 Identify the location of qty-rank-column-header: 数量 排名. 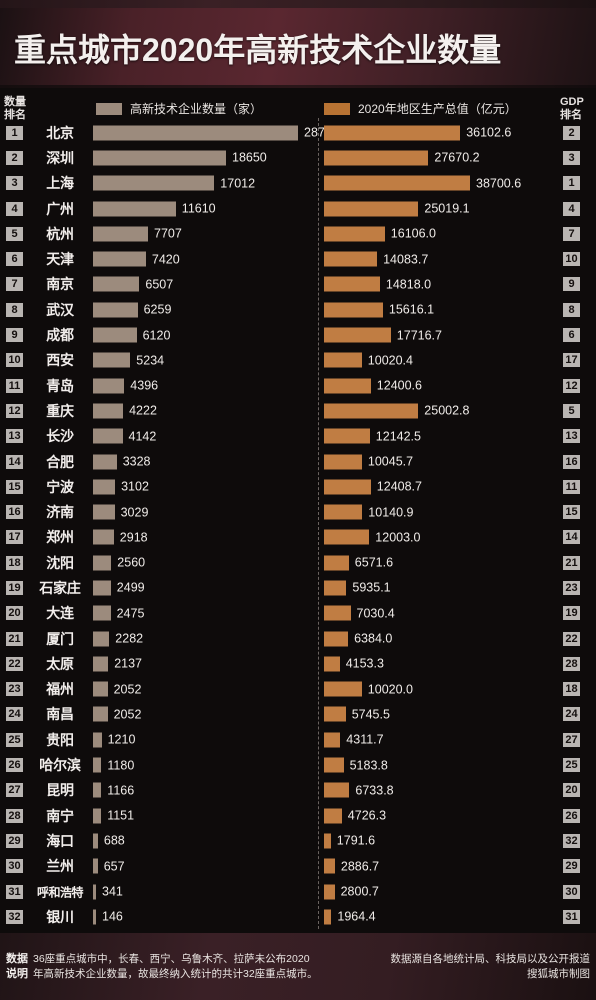
(15, 109).